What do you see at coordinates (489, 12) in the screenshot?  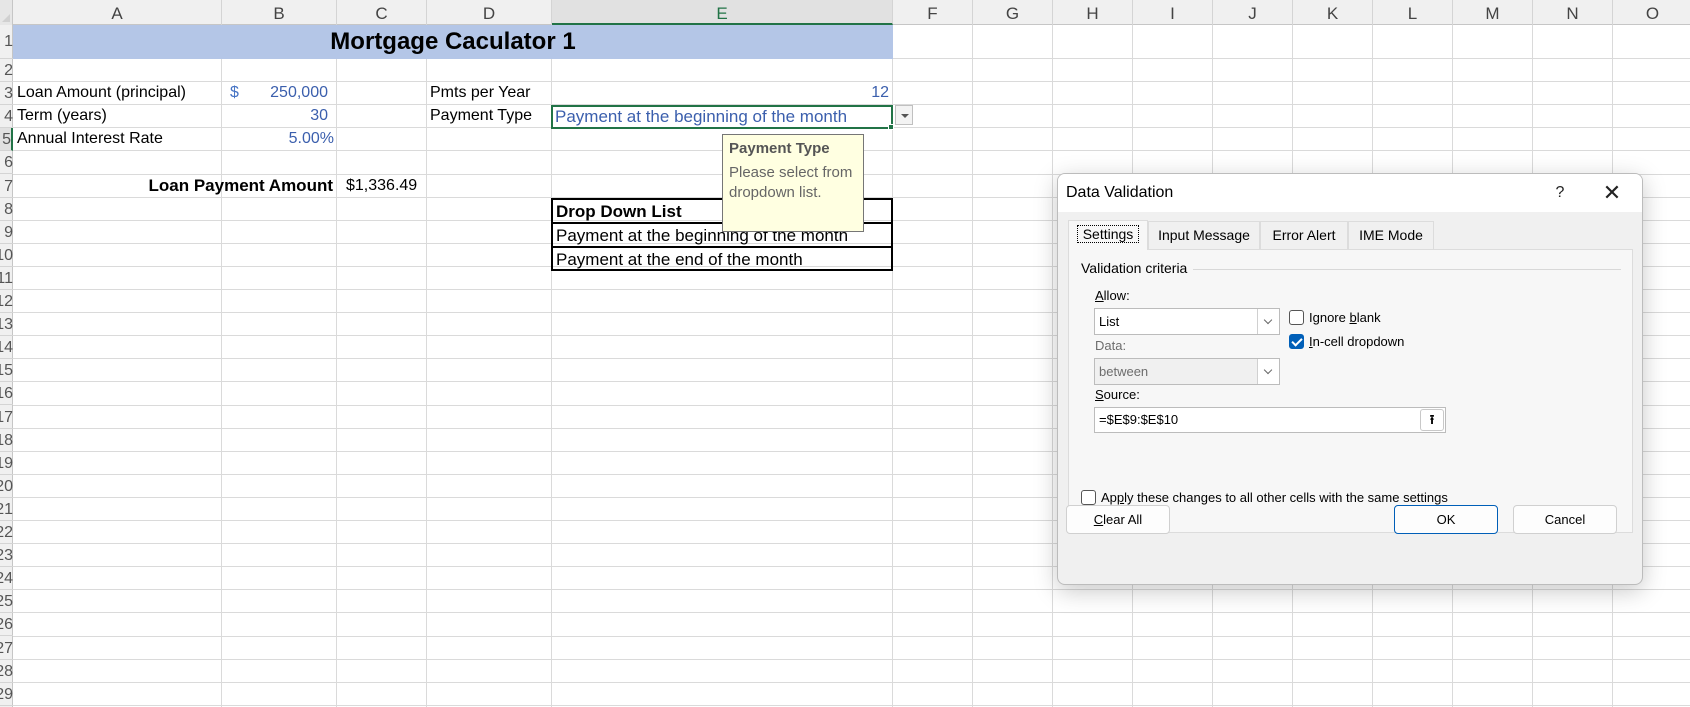 I see `column-header-d: D` at bounding box center [489, 12].